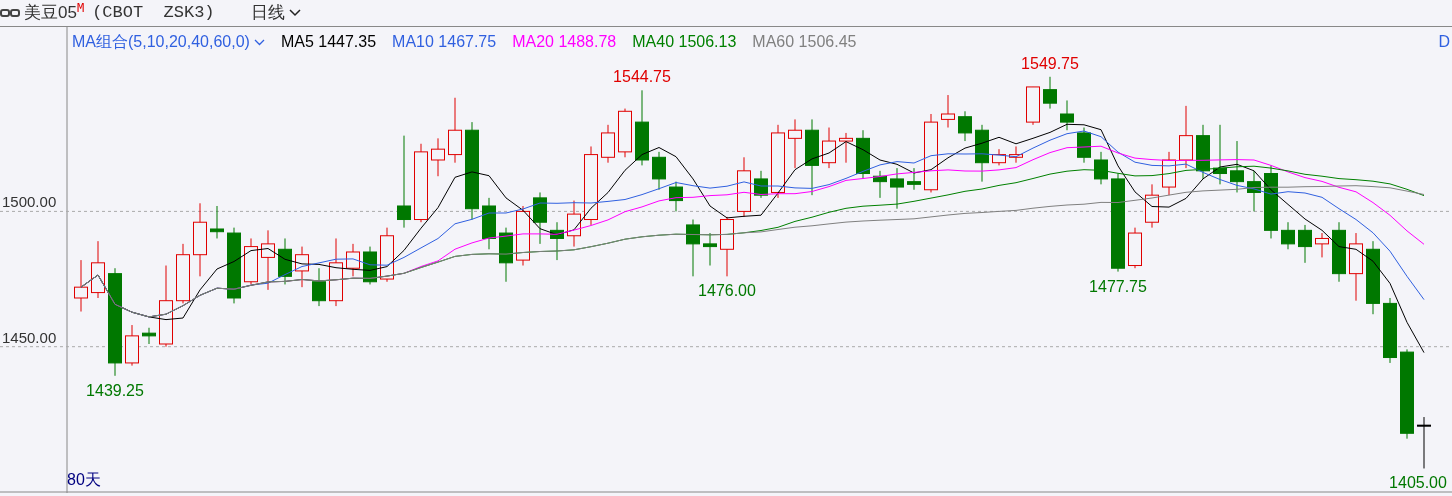 Image resolution: width=1452 pixels, height=496 pixels. What do you see at coordinates (10, 13) in the screenshot?
I see `link-icon` at bounding box center [10, 13].